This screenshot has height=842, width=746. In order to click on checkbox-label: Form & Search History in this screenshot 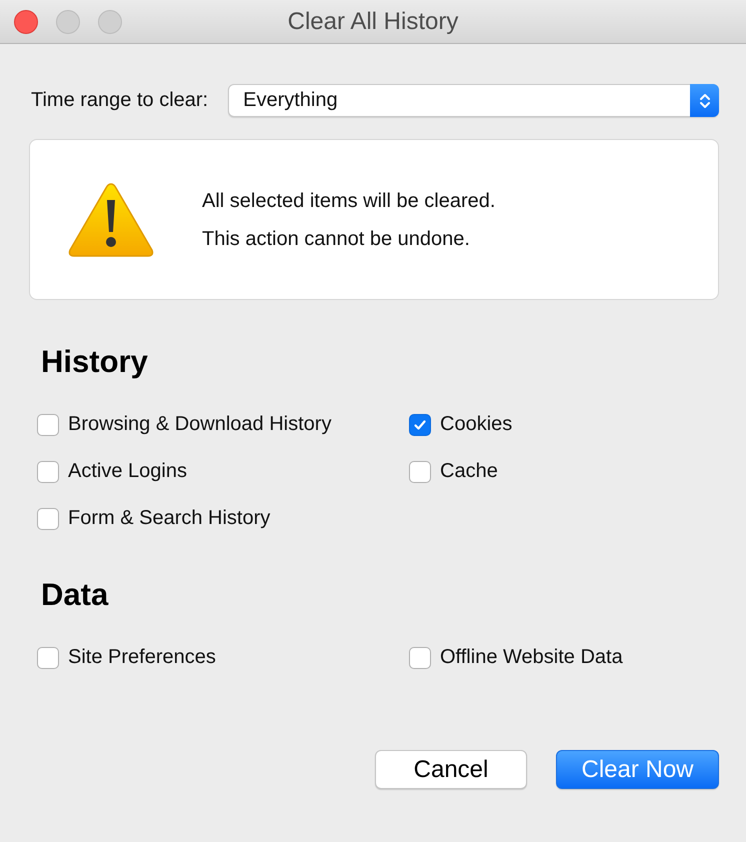, I will do `click(169, 518)`.